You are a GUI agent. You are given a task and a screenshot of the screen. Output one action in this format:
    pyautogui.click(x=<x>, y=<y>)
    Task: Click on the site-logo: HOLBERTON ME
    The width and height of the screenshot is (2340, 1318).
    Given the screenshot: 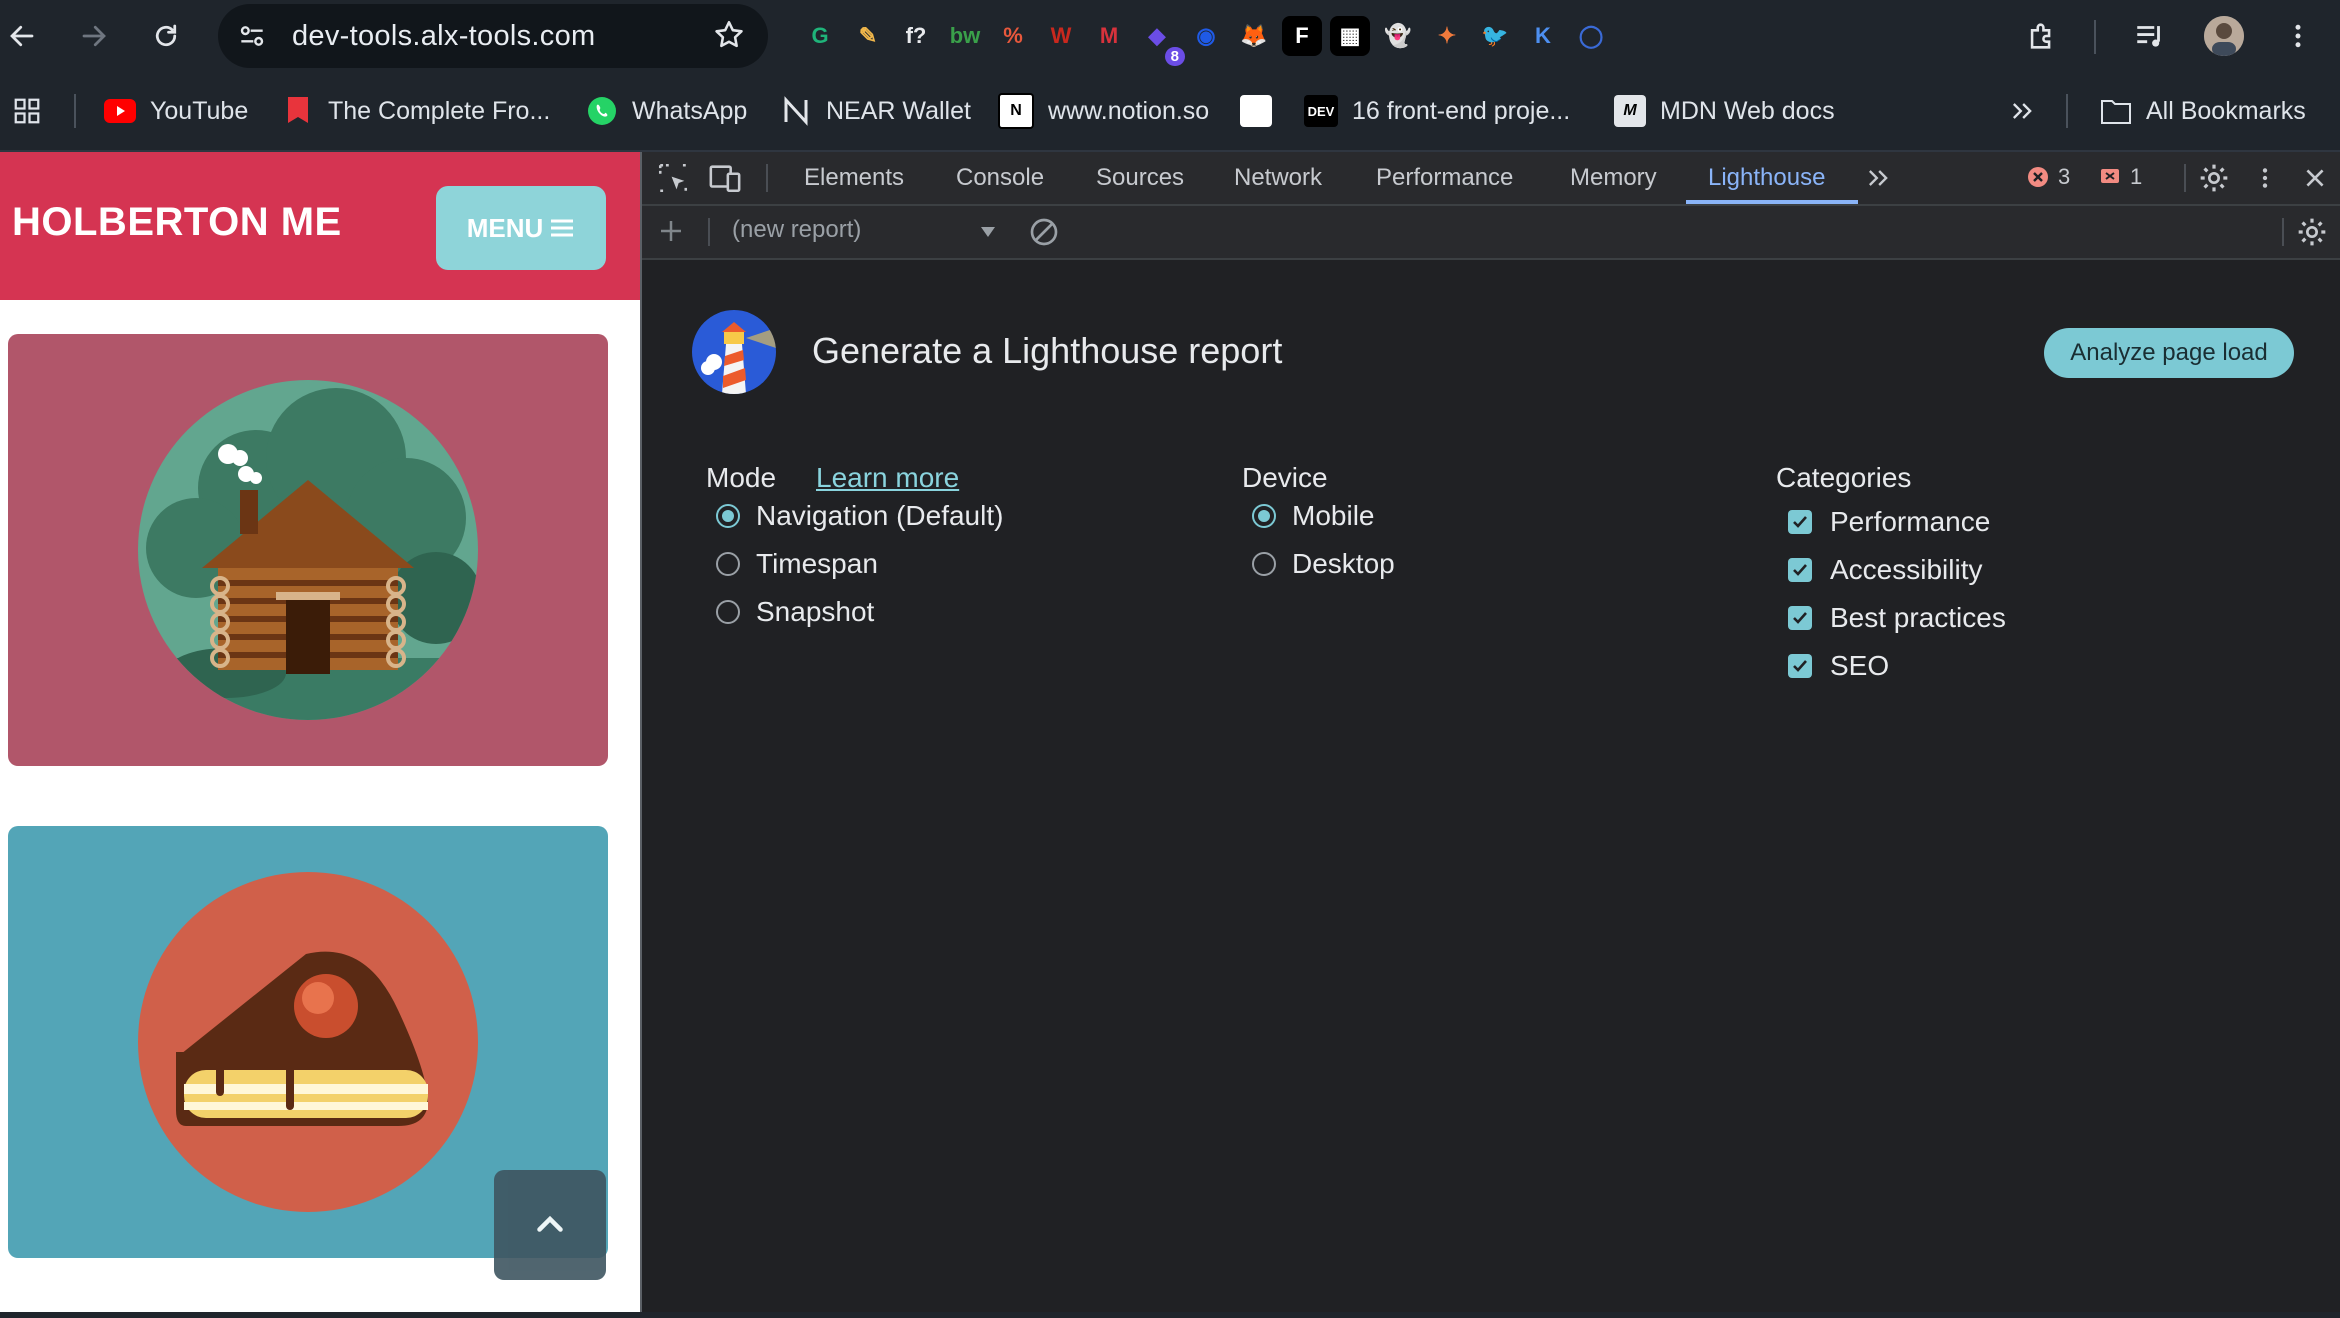 What is the action you would take?
    pyautogui.click(x=177, y=222)
    